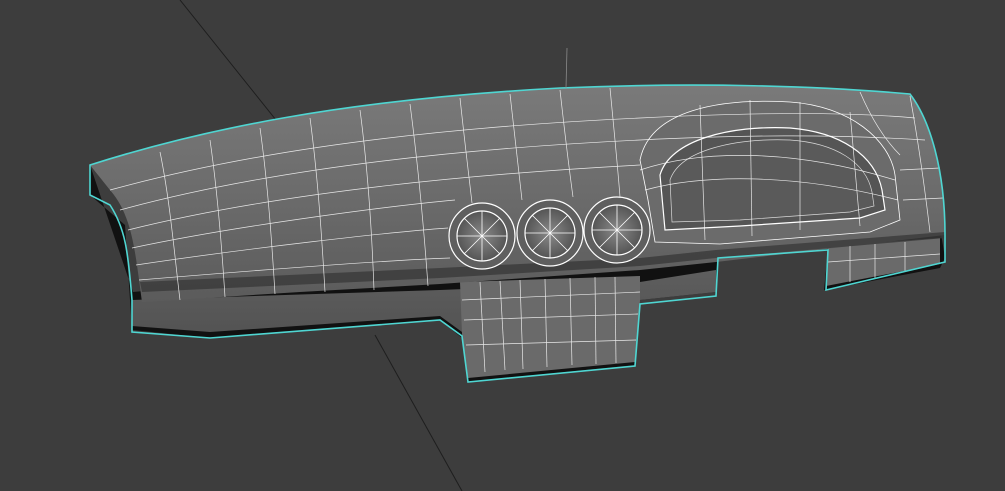 The width and height of the screenshot is (1005, 491). What do you see at coordinates (566, 68) in the screenshot?
I see `pivot-gizmo-axis` at bounding box center [566, 68].